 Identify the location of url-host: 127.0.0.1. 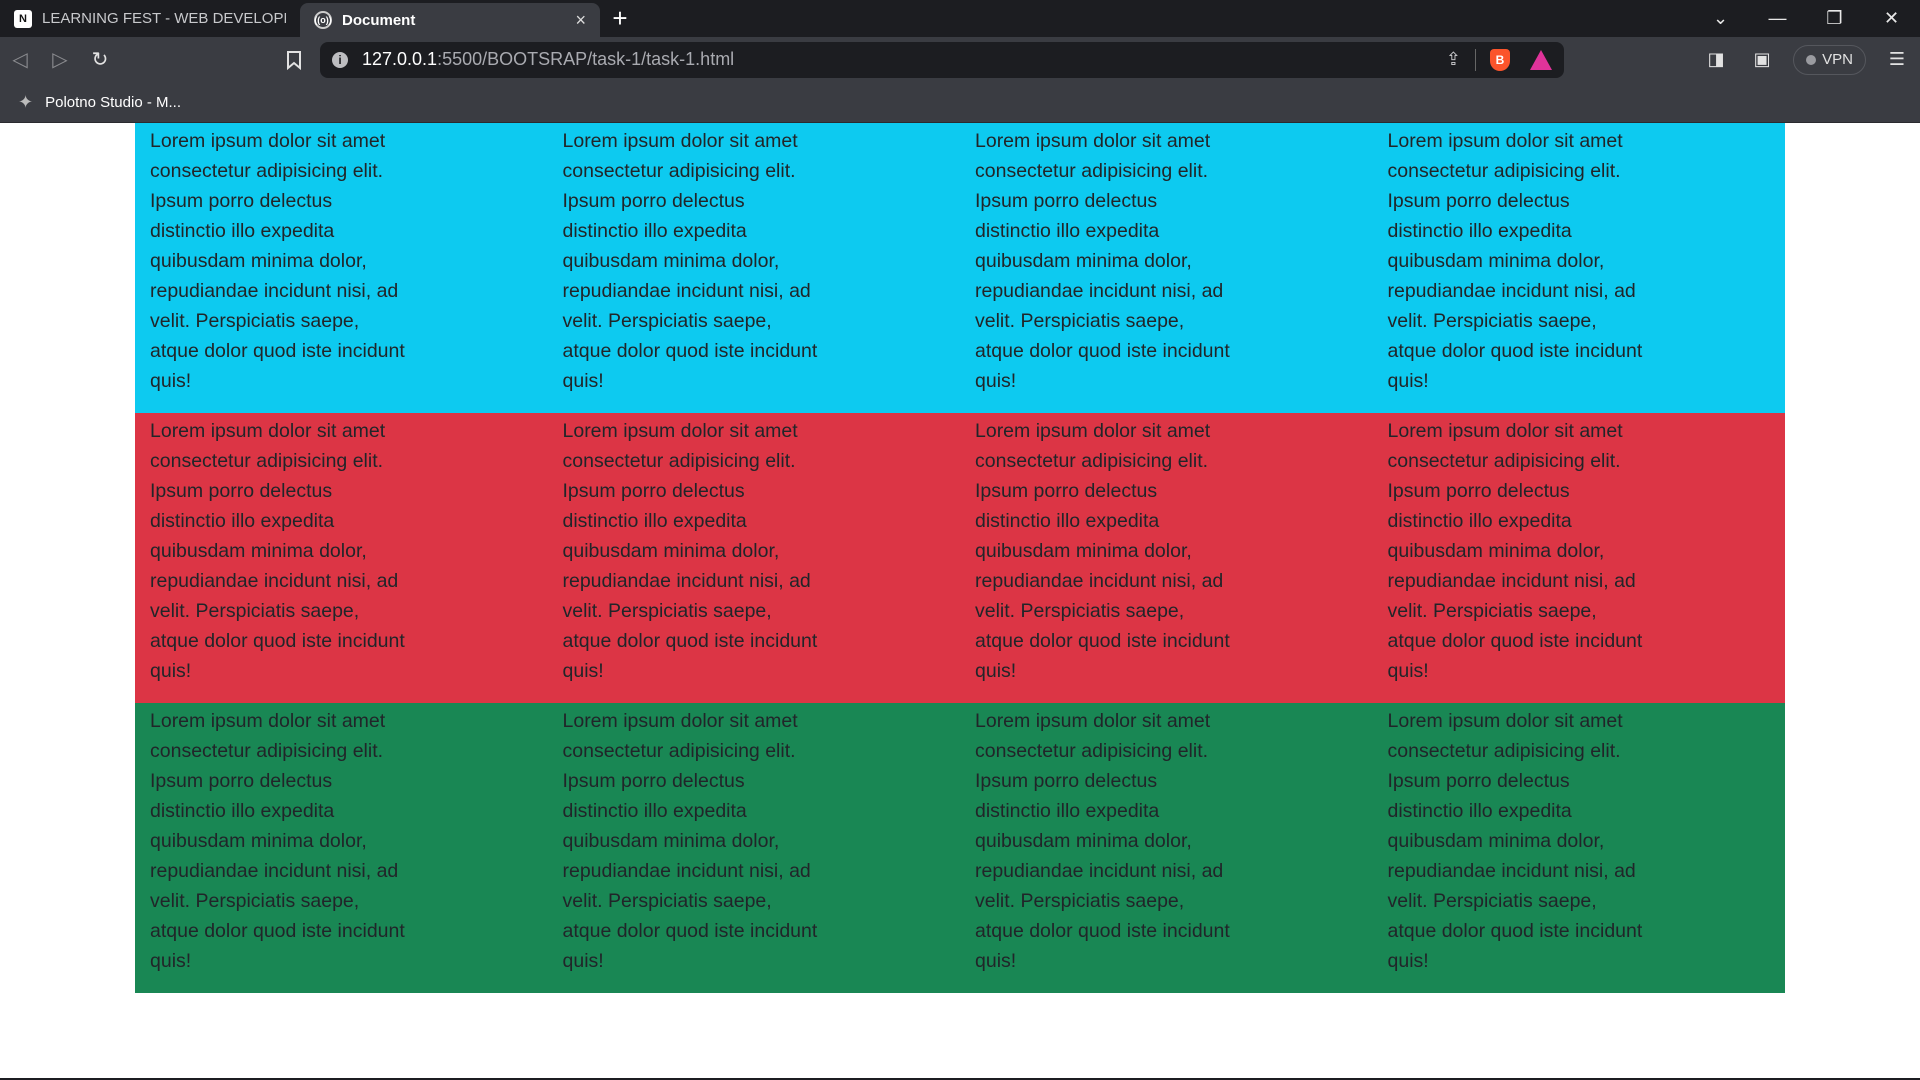
(400, 59).